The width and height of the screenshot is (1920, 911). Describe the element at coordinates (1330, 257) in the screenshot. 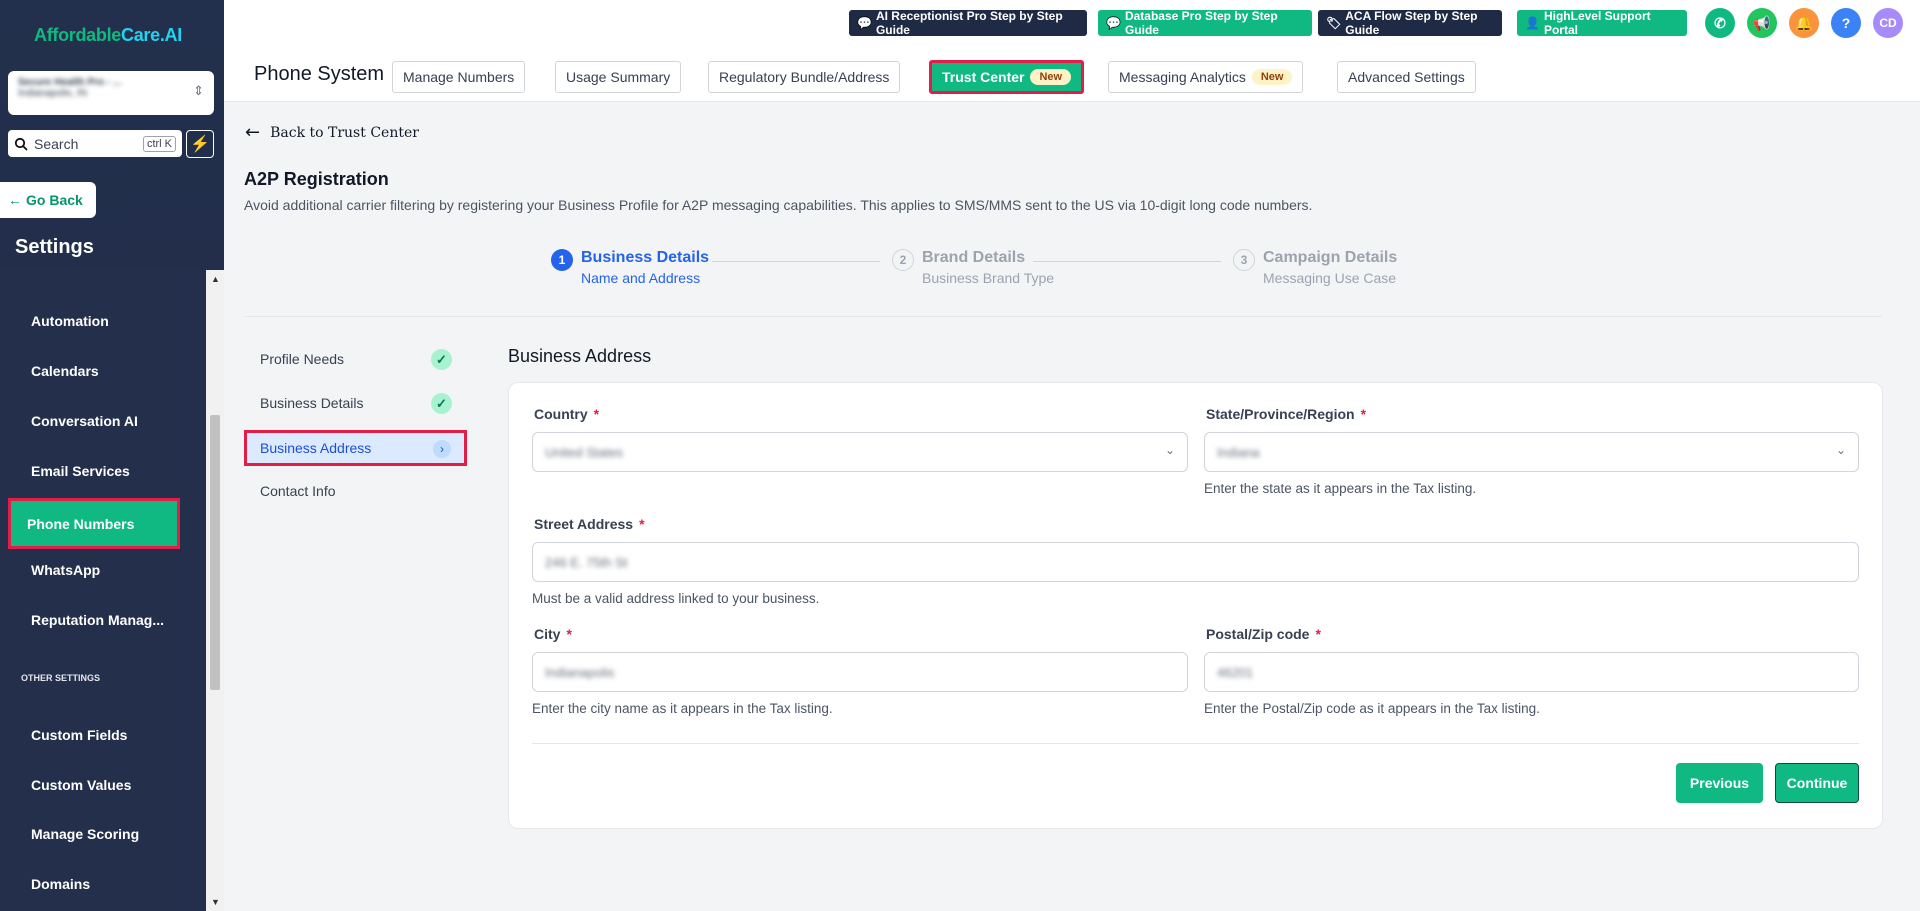

I see `step-title: Campaign Details` at that location.